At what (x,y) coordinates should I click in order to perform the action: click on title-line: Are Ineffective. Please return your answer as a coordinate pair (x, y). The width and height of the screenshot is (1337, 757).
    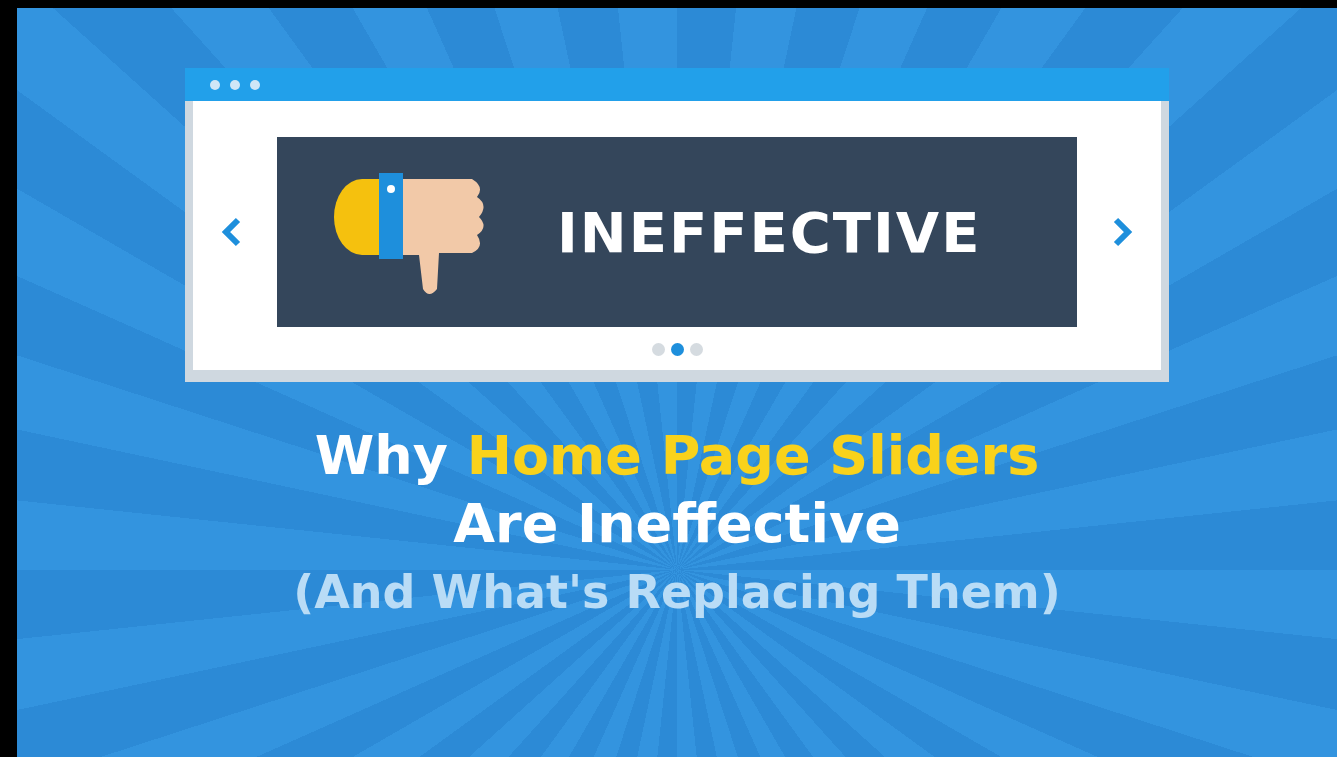
    Looking at the image, I should click on (677, 524).